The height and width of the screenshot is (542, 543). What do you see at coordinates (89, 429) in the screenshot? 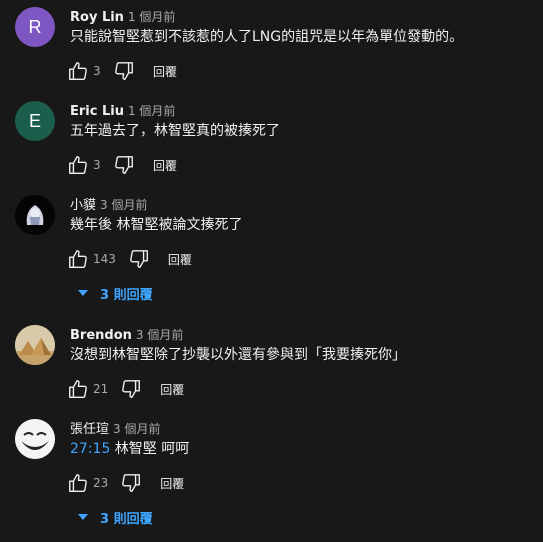
I see `author-name: 張任瑄` at bounding box center [89, 429].